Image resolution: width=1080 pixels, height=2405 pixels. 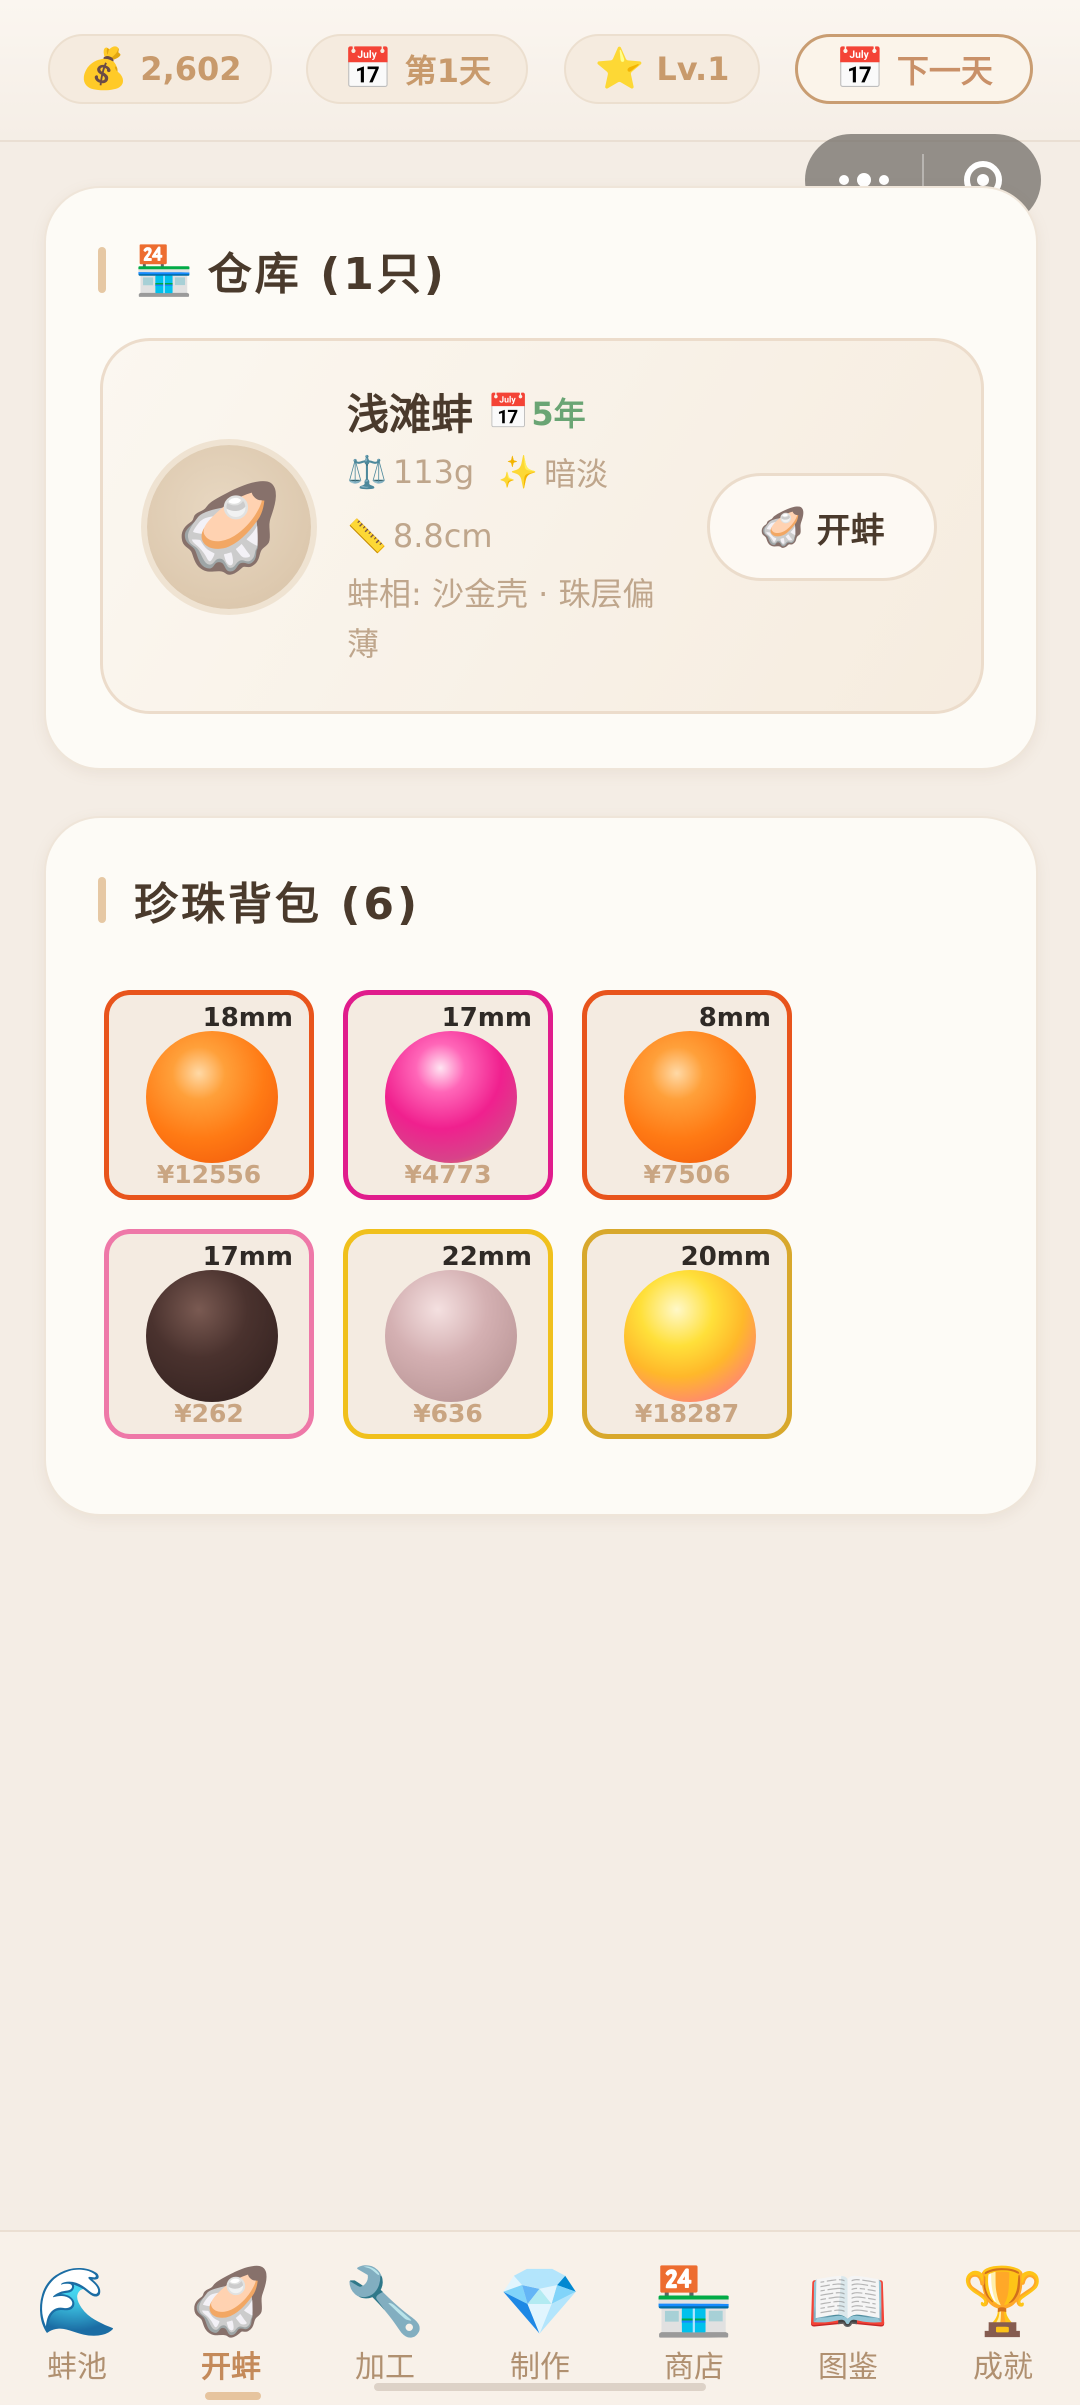 I want to click on clam-luster: 暗淡, so click(x=576, y=474).